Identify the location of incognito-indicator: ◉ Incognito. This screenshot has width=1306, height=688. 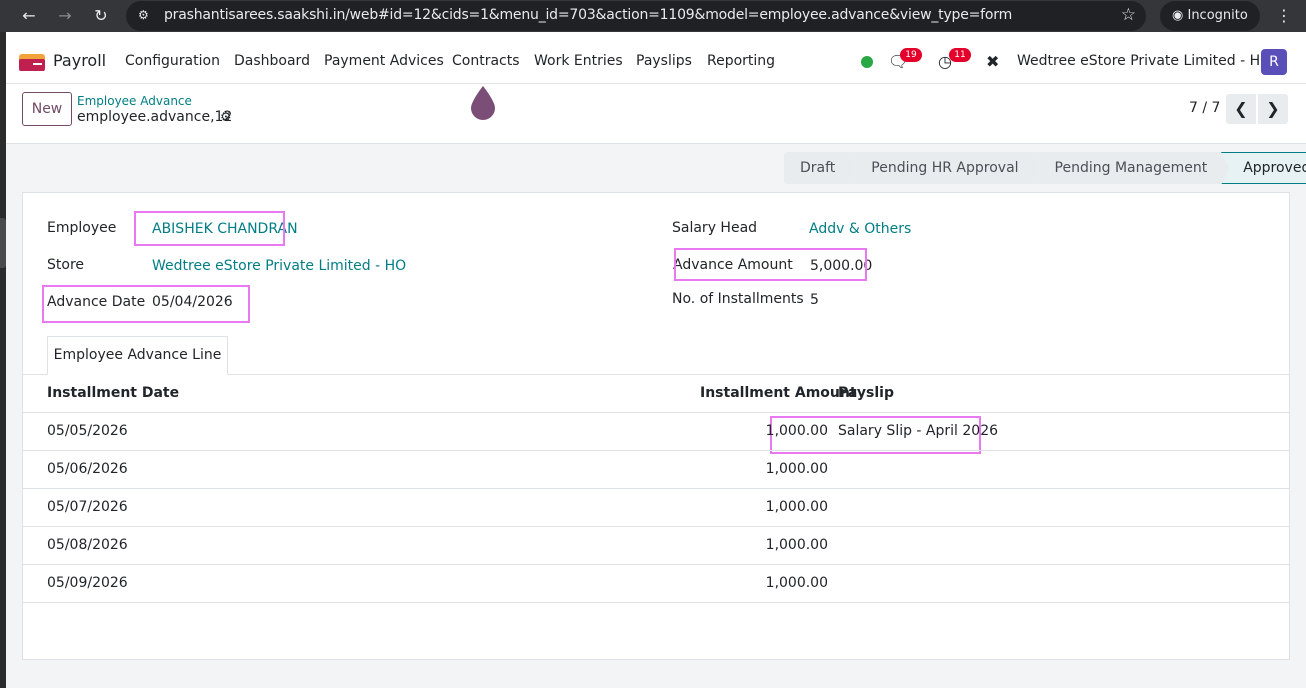
(1210, 16).